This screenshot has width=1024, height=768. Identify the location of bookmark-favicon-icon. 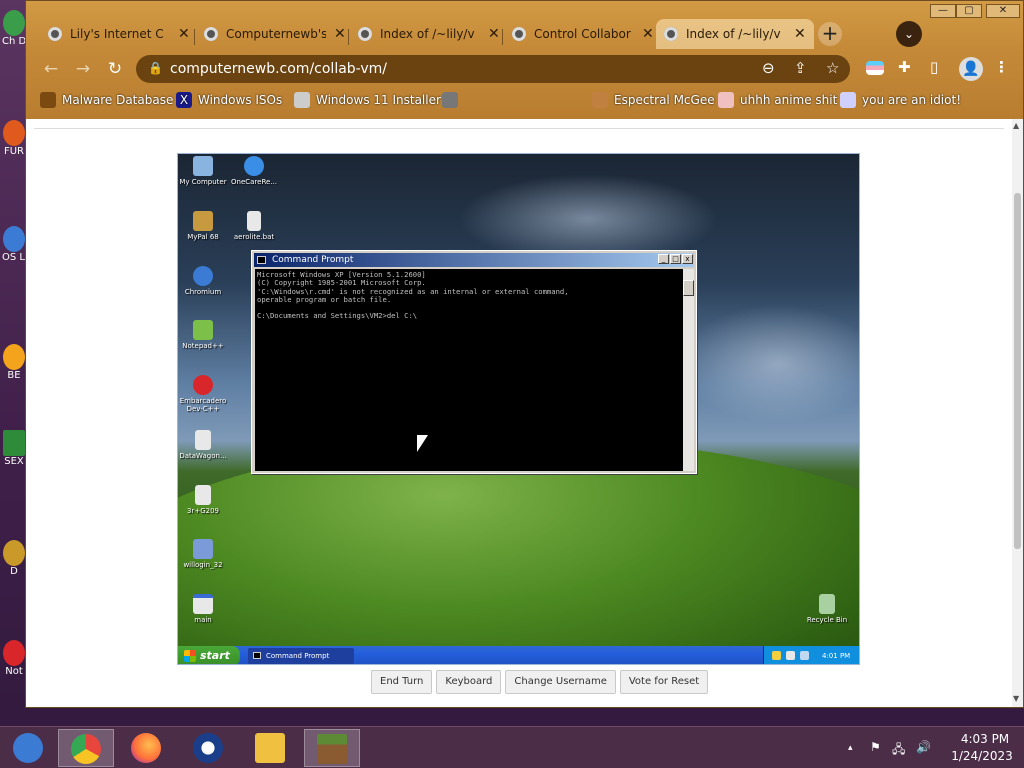
(48, 100).